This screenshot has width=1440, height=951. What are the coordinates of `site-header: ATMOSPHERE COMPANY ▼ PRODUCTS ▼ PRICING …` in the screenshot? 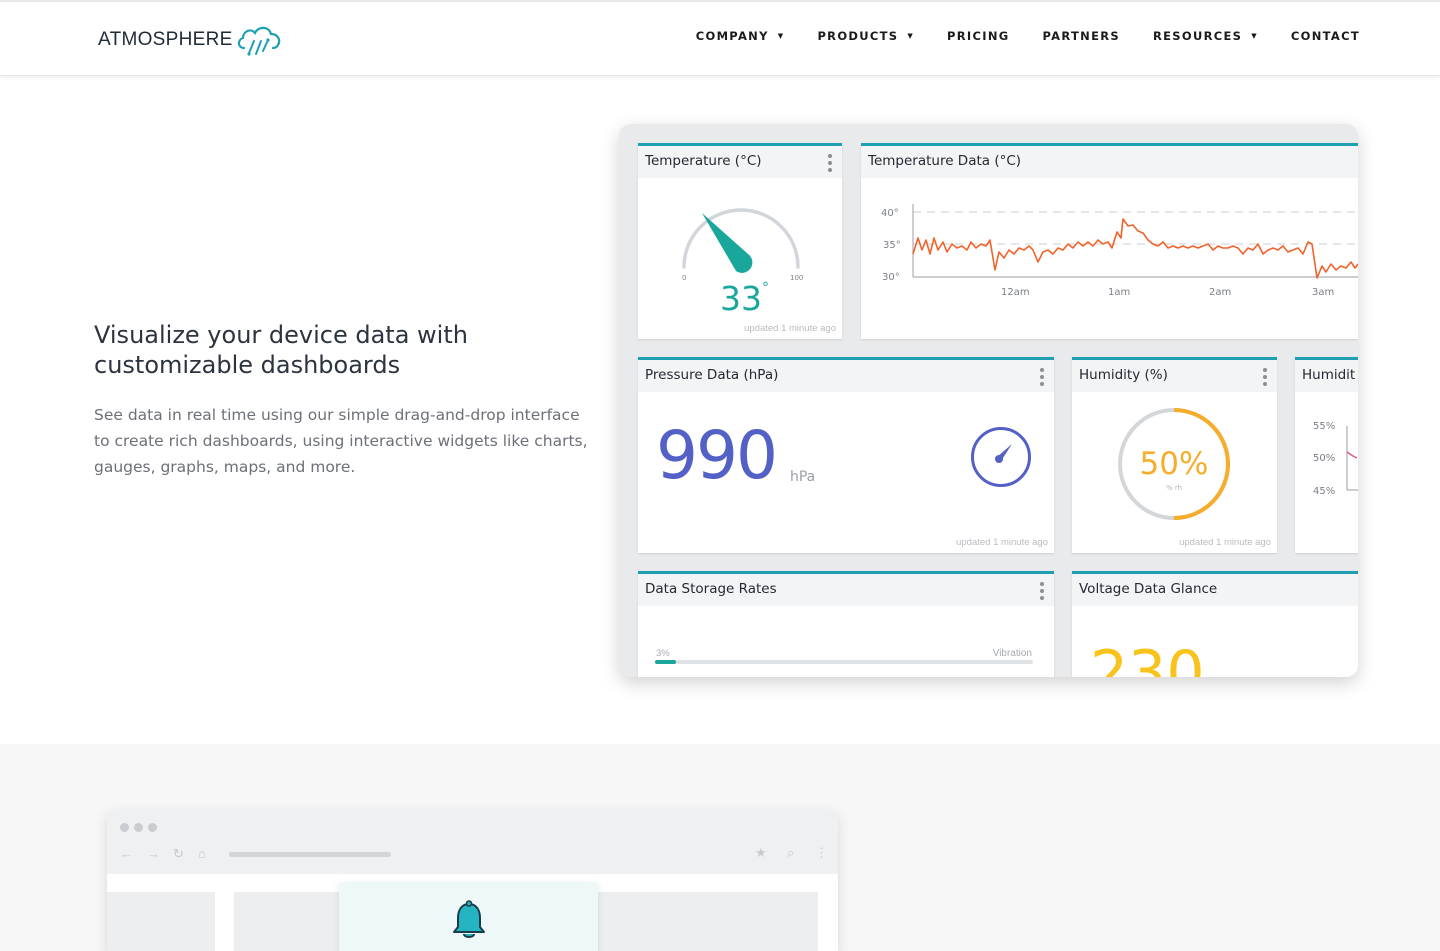 It's located at (720, 39).